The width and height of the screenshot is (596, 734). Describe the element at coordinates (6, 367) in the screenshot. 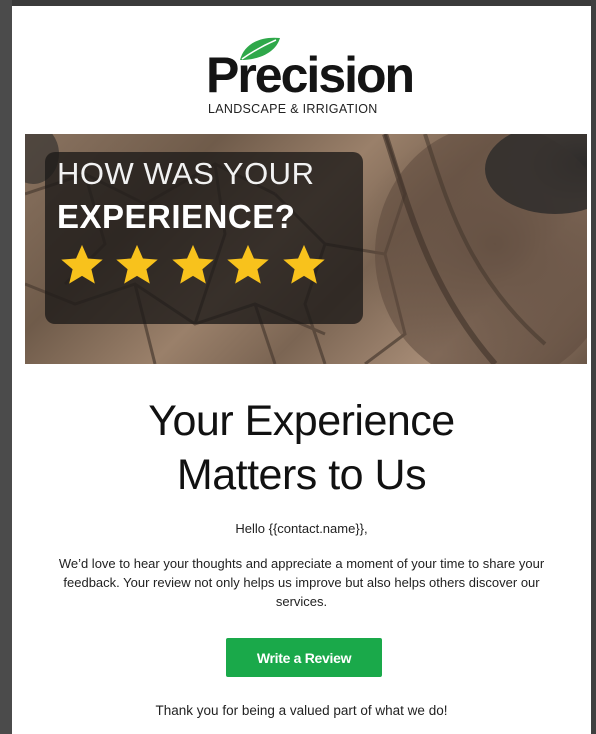

I see `window-frame-left` at that location.